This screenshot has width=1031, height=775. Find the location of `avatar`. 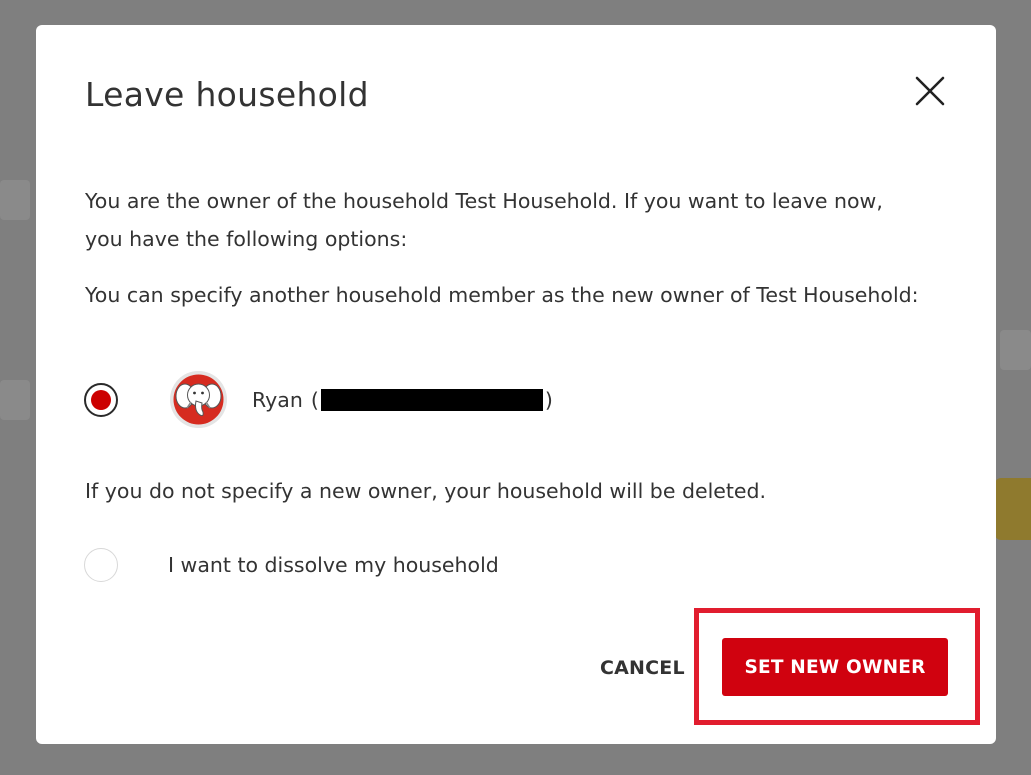

avatar is located at coordinates (198, 399).